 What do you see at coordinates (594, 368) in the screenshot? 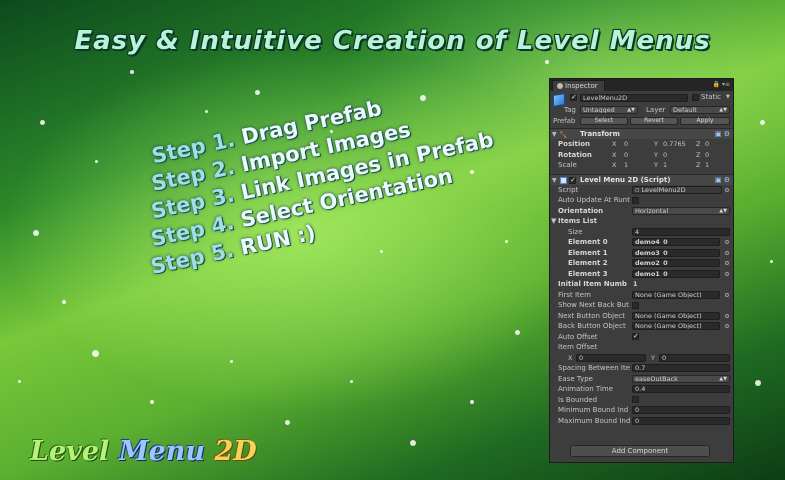
I see `spacing-label: Spacing Between Ite` at bounding box center [594, 368].